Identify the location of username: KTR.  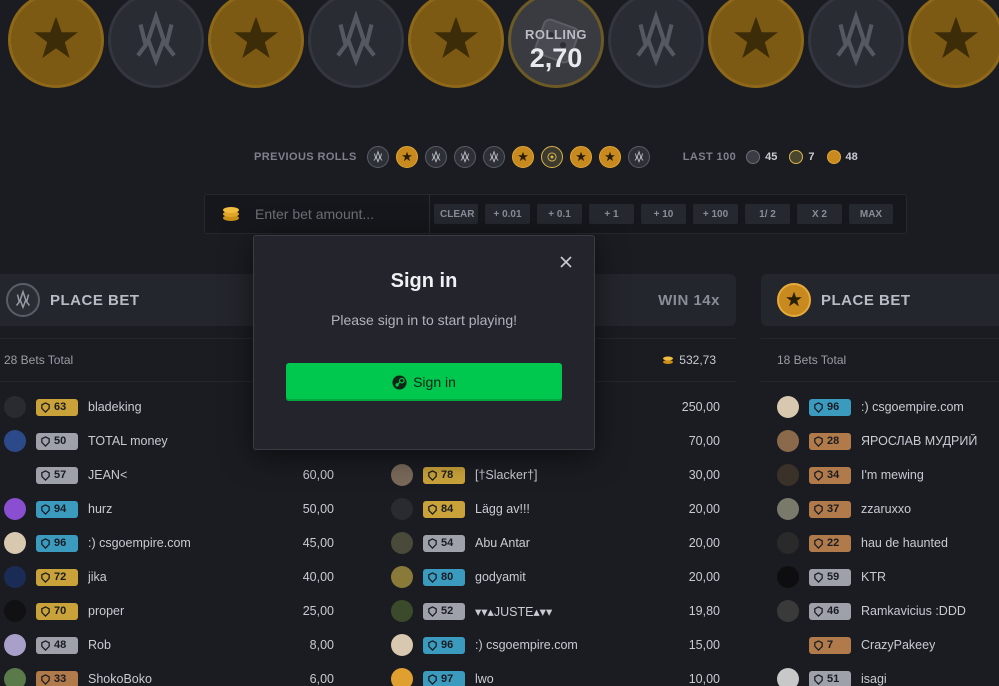
(873, 577).